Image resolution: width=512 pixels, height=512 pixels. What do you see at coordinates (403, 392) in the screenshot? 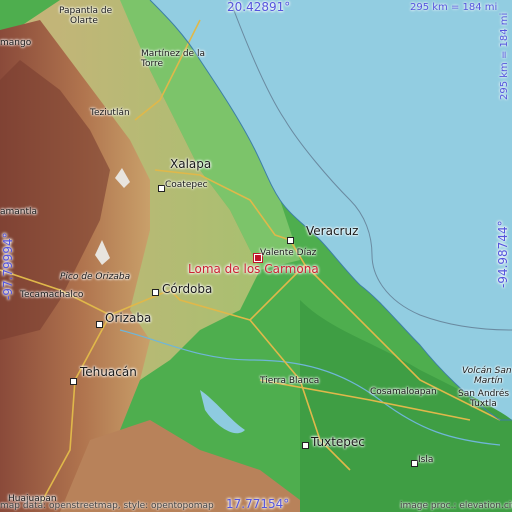
I see `city-label-cosamaloapan: Cosamaloapan` at bounding box center [403, 392].